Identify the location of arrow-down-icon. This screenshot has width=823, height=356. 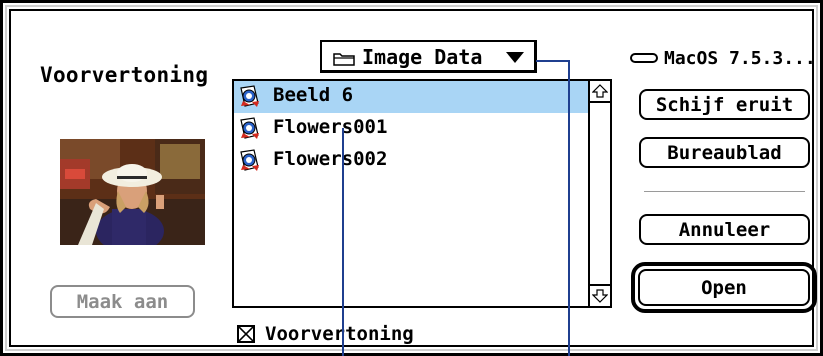
(600, 296).